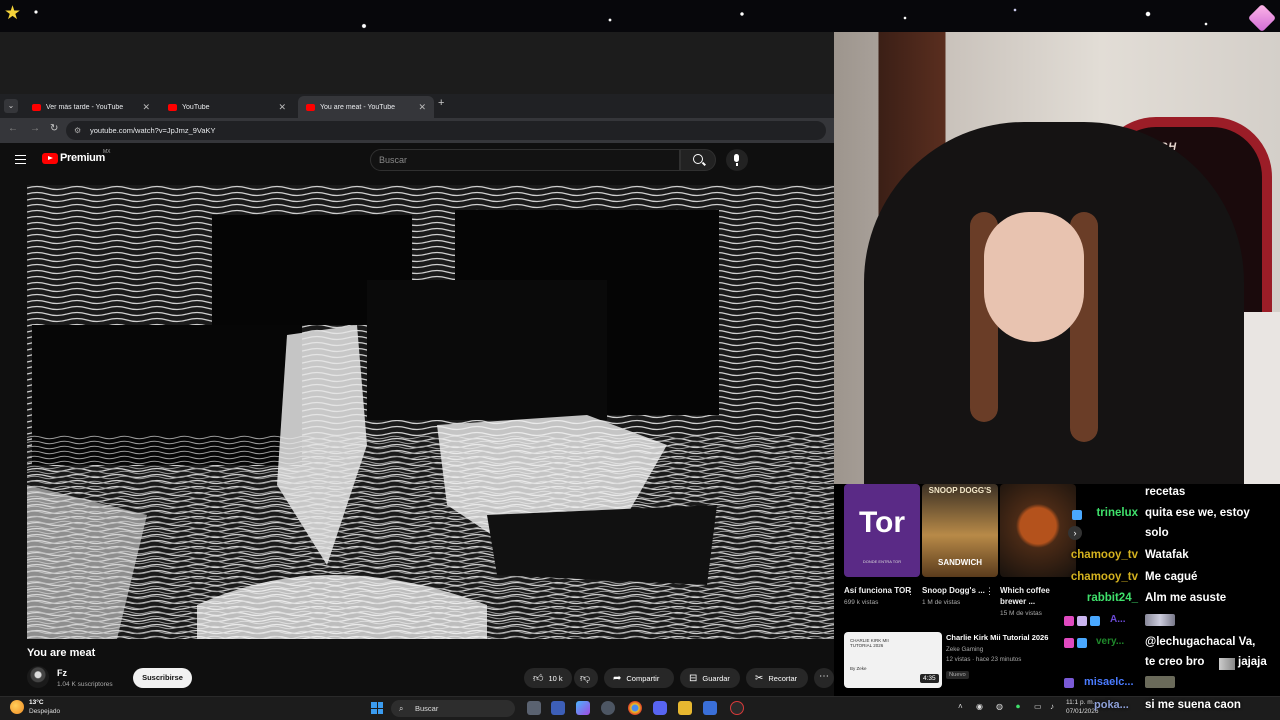 This screenshot has height=720, width=1280. Describe the element at coordinates (534, 708) in the screenshot. I see `task-view-icon` at that location.